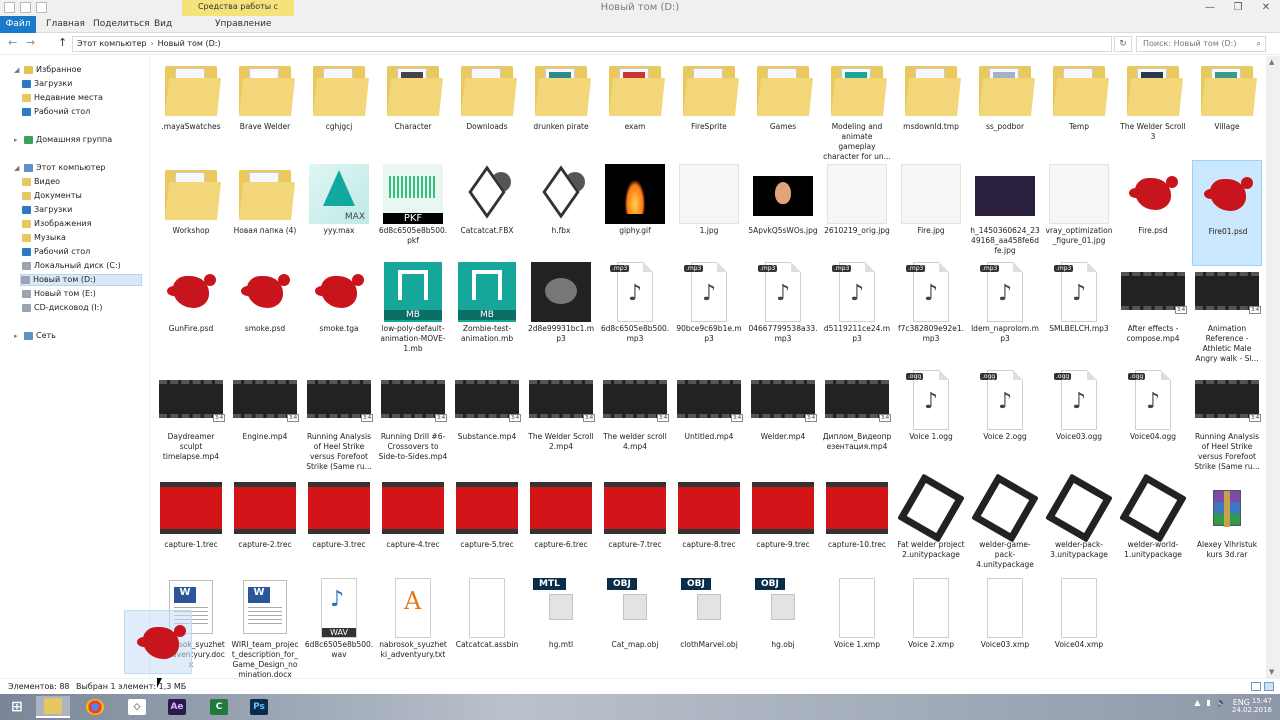 This screenshot has width=1280, height=720. I want to click on file-item: .mp3 ♪ 6d8c6505e8b500.mp3, so click(635, 311).